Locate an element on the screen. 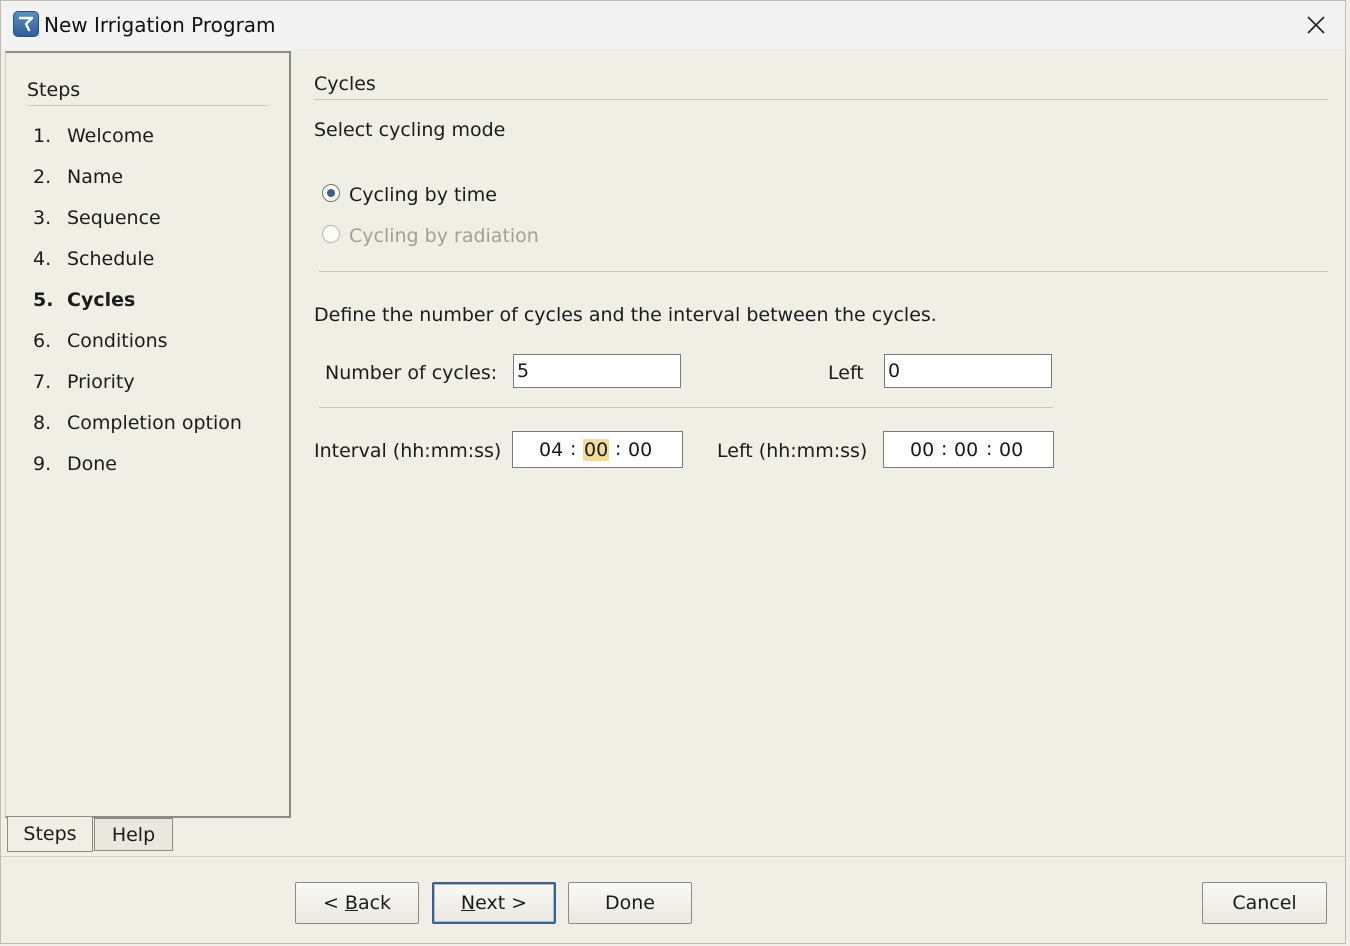 This screenshot has height=946, width=1350. next-rest: ext > is located at coordinates (501, 903).